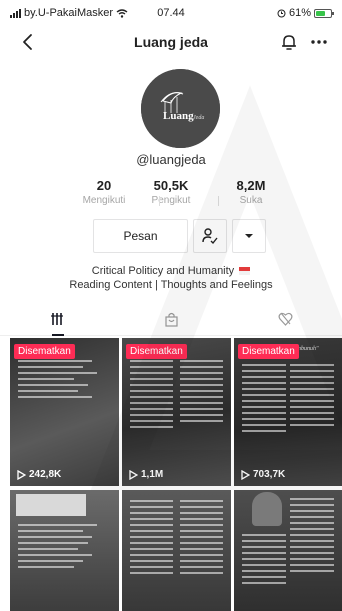  I want to click on following-button, so click(210, 236).